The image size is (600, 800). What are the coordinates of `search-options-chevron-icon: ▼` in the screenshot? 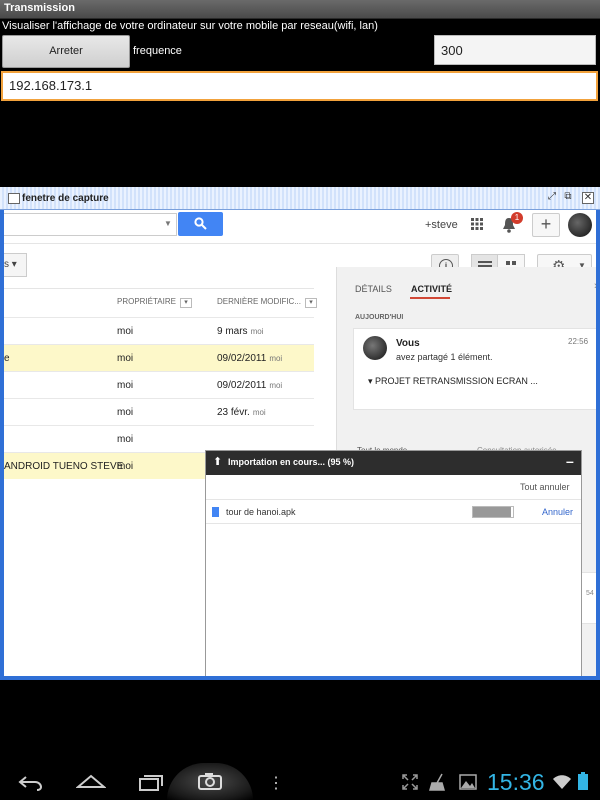 It's located at (168, 223).